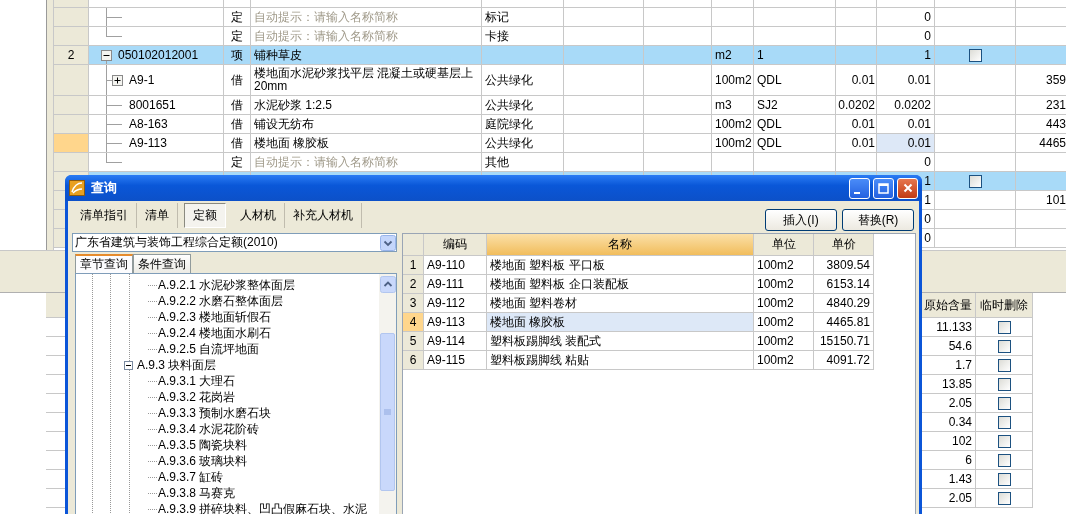  What do you see at coordinates (117, 80) in the screenshot?
I see `expand-icon` at bounding box center [117, 80].